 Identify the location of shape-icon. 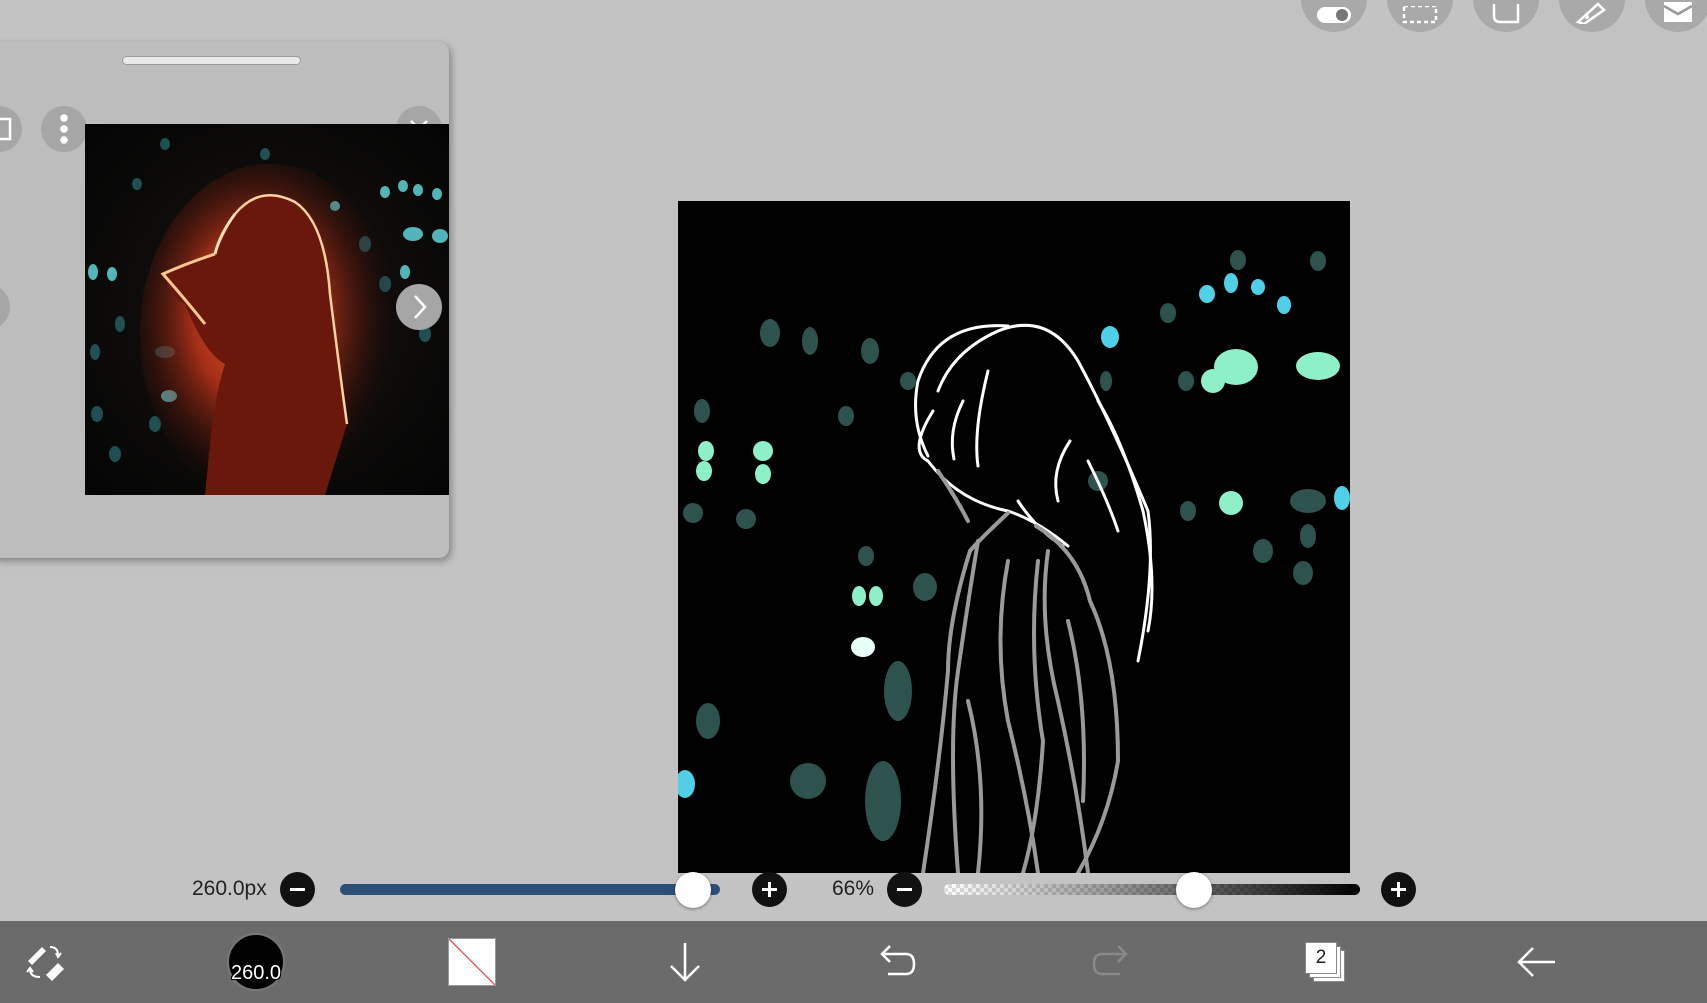
(1506, 16).